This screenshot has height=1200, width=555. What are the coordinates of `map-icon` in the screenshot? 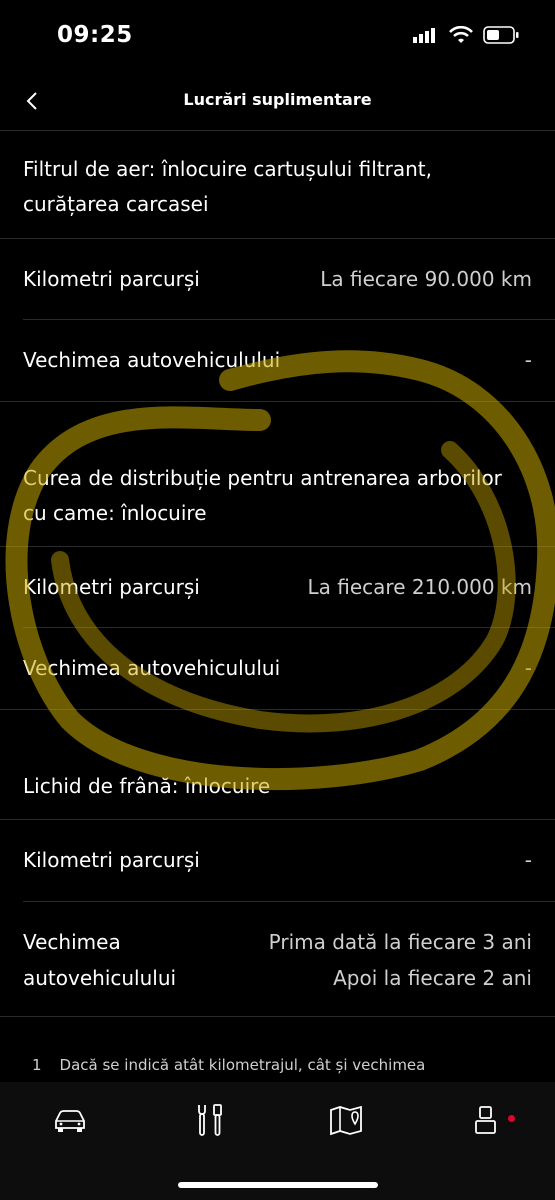 It's located at (346, 1120).